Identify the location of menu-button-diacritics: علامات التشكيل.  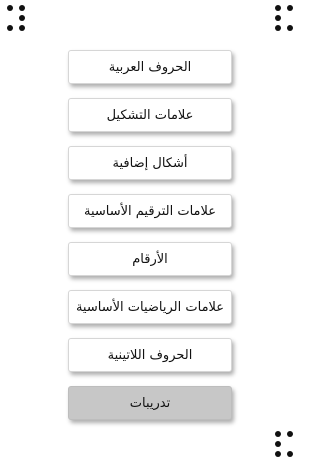
(150, 115).